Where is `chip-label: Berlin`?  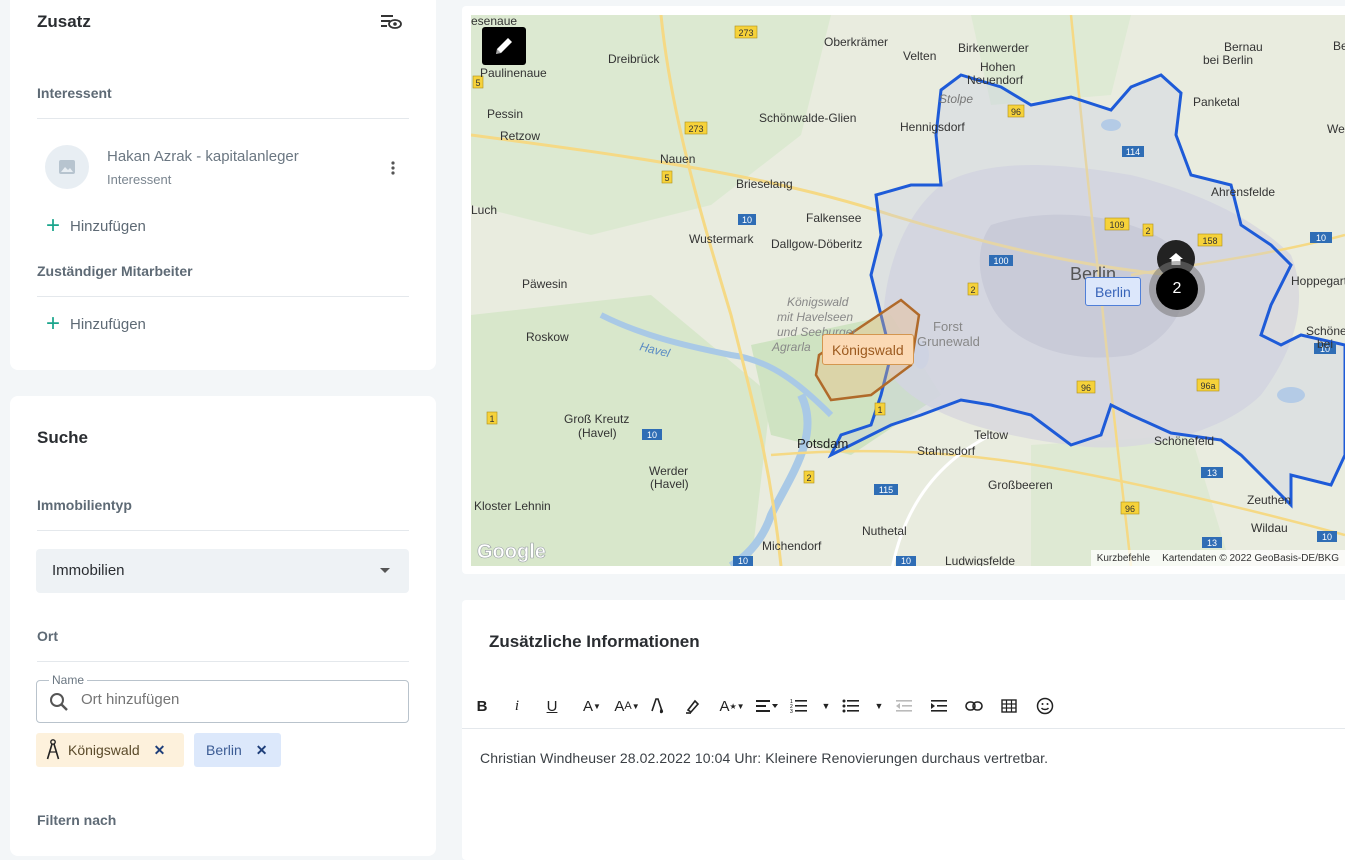 chip-label: Berlin is located at coordinates (224, 750).